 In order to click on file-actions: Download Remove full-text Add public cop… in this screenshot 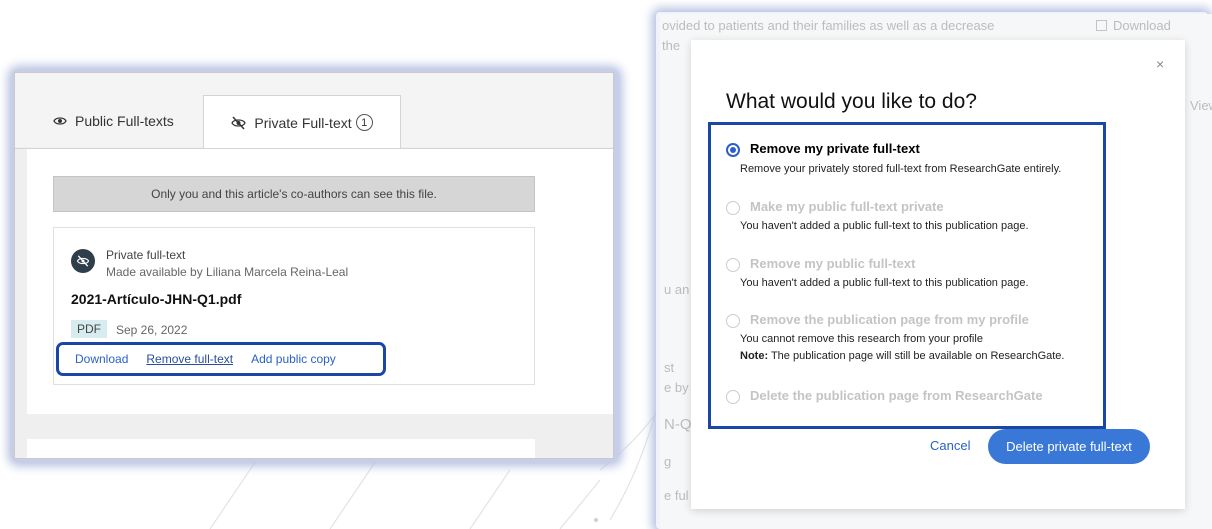, I will do `click(221, 359)`.